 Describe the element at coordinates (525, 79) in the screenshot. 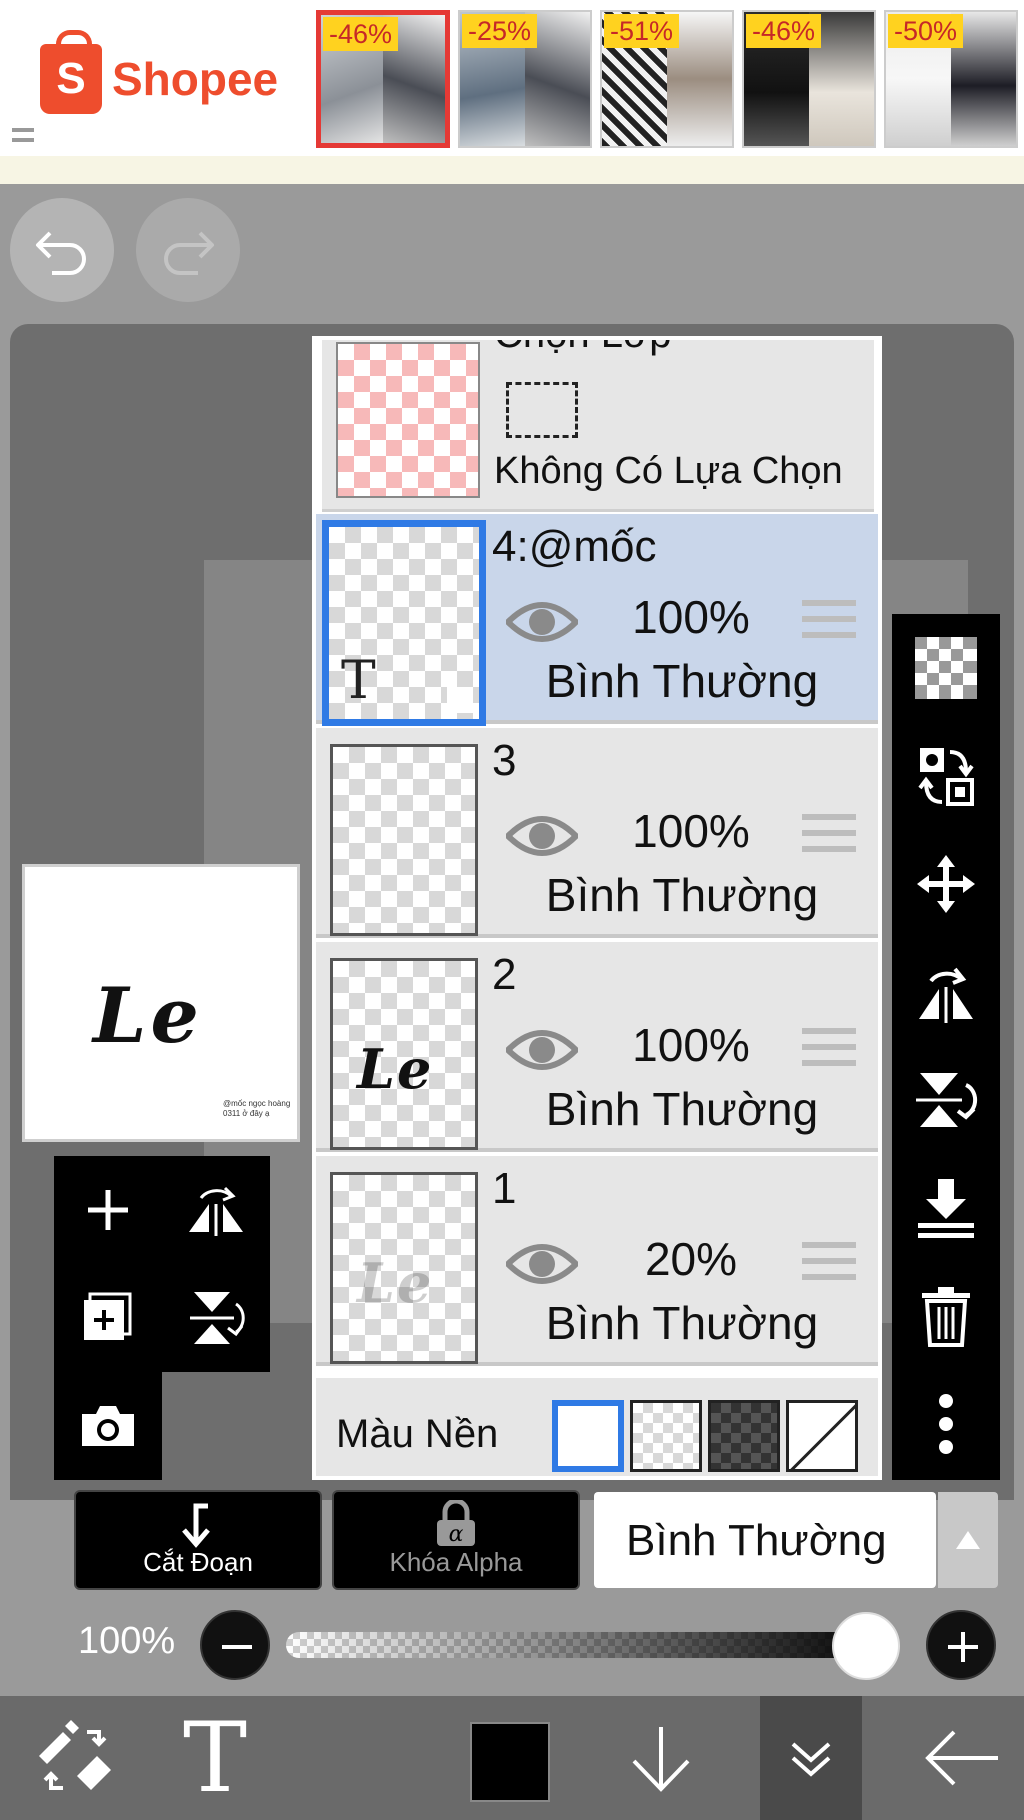

I see `ad-product: -25%` at that location.